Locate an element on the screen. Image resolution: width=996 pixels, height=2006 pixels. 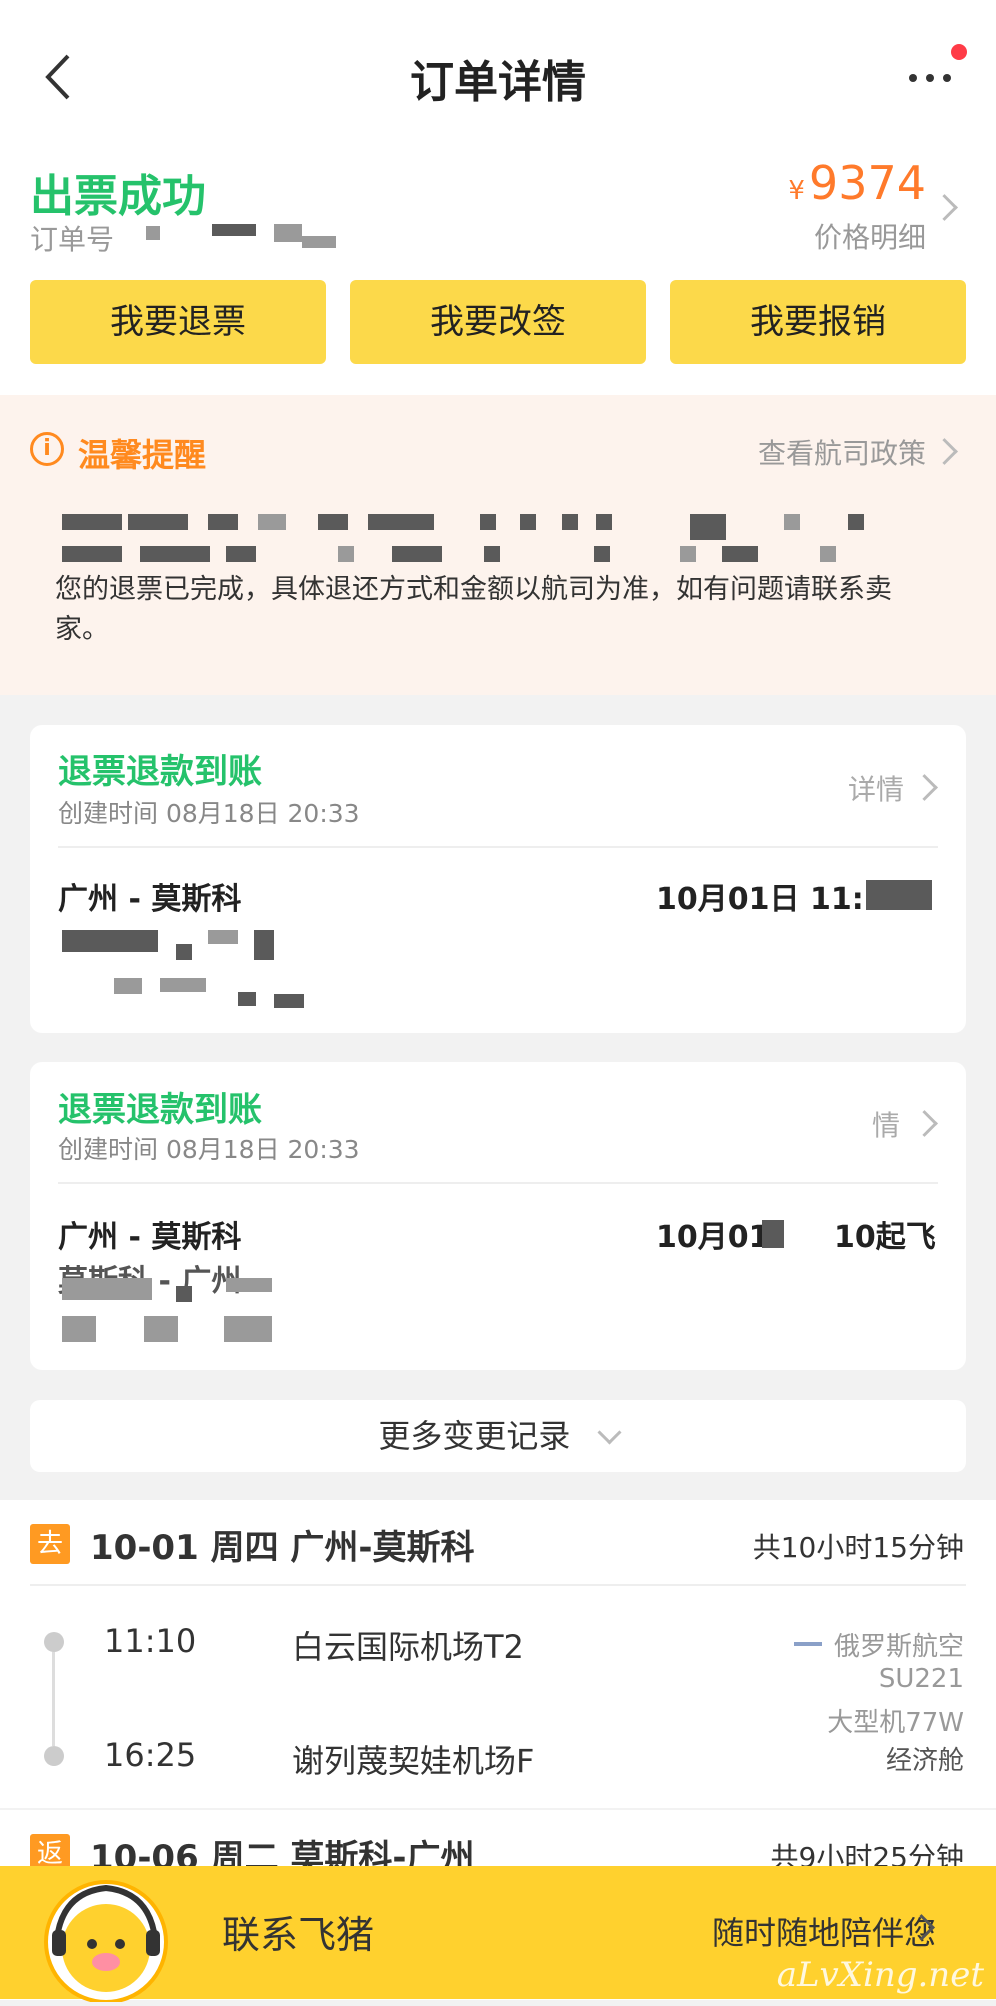
arrival-dot is located at coordinates (54, 1756).